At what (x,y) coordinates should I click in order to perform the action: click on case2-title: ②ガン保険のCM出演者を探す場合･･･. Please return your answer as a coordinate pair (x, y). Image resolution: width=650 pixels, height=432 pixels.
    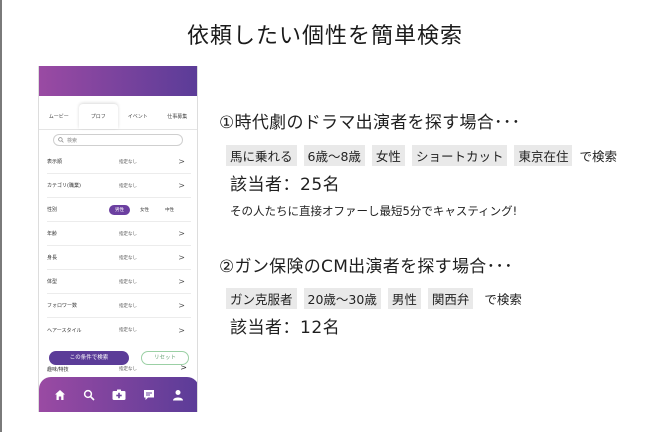
    Looking at the image, I should click on (366, 267).